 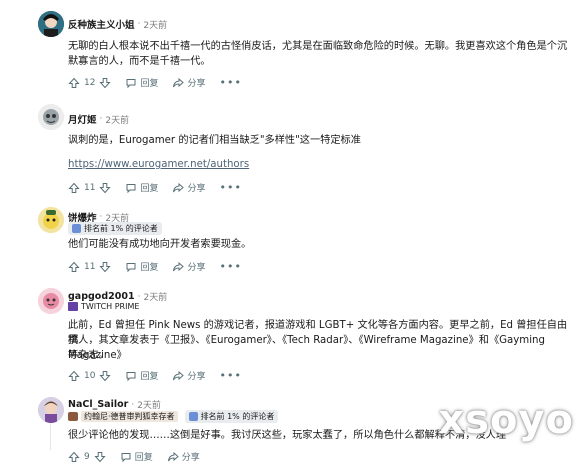 What do you see at coordinates (101, 296) in the screenshot?
I see `comment-author: gapgod2001` at bounding box center [101, 296].